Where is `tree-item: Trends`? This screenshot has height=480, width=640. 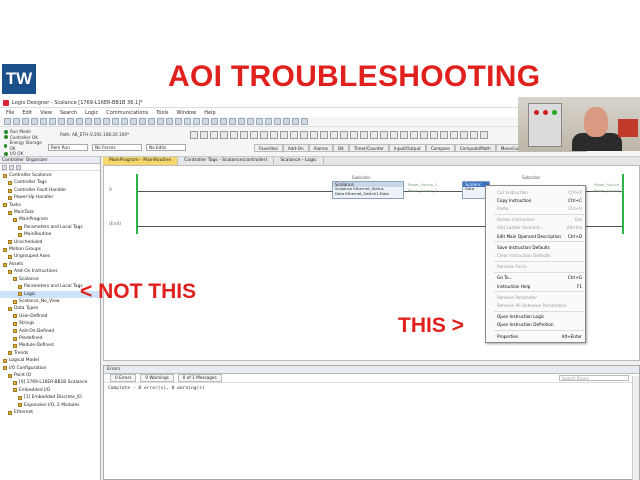
tree-item: Trends is located at coordinates (50, 353).